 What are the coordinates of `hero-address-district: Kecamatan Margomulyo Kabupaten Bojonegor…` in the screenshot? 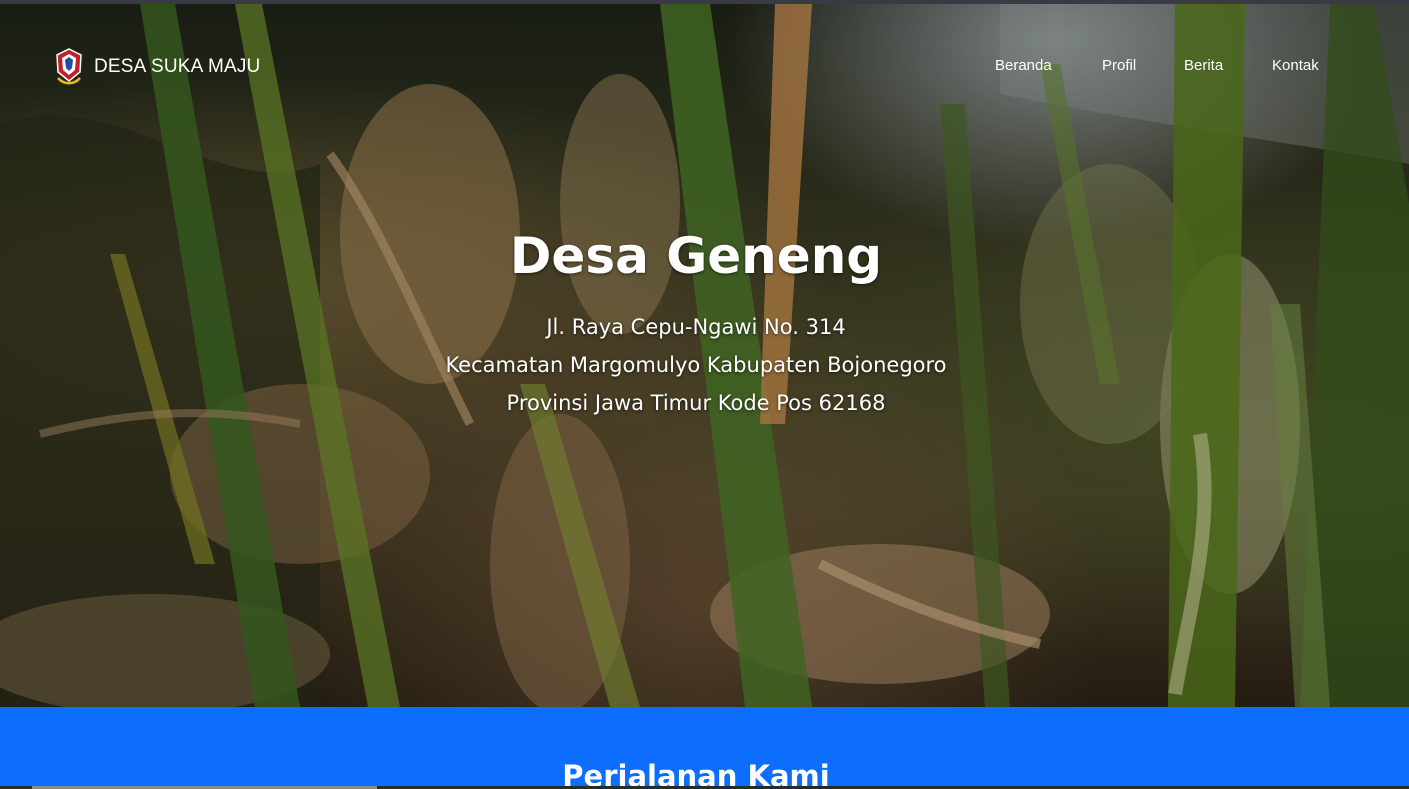 It's located at (696, 365).